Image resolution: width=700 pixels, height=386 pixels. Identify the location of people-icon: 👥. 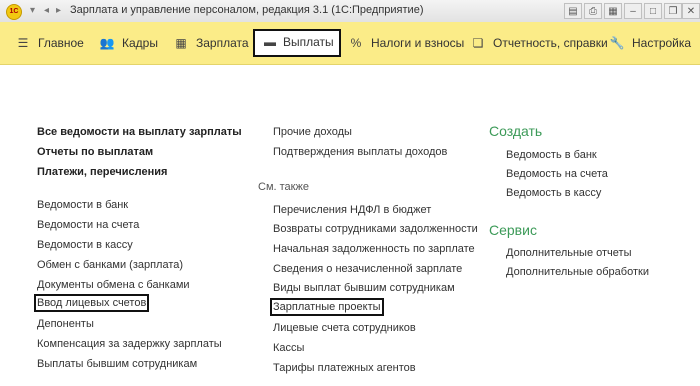
(107, 43).